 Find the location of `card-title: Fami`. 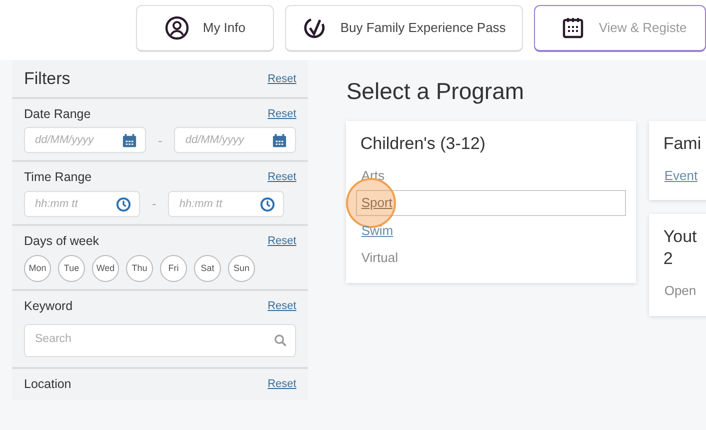

card-title: Fami is located at coordinates (682, 143).